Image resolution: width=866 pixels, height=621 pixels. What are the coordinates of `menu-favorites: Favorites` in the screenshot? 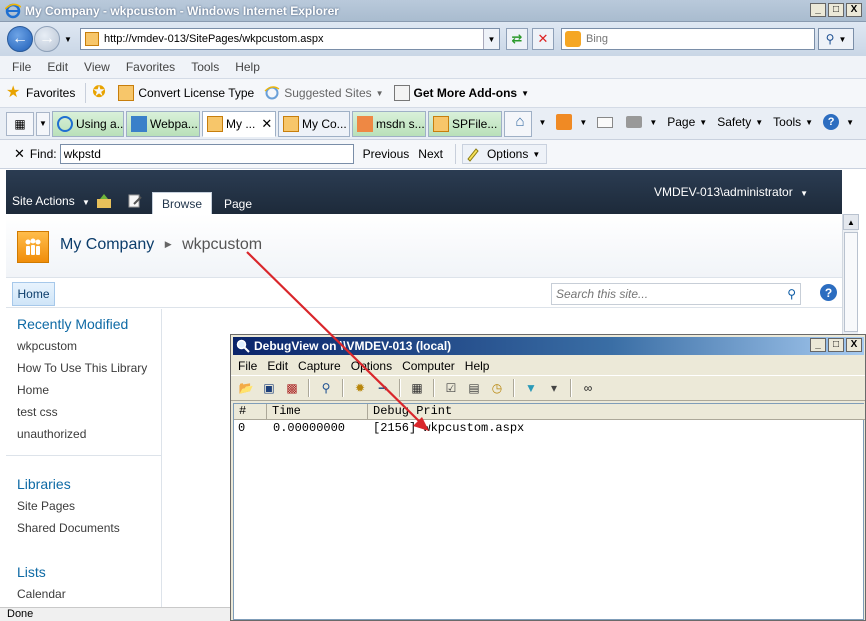 It's located at (150, 67).